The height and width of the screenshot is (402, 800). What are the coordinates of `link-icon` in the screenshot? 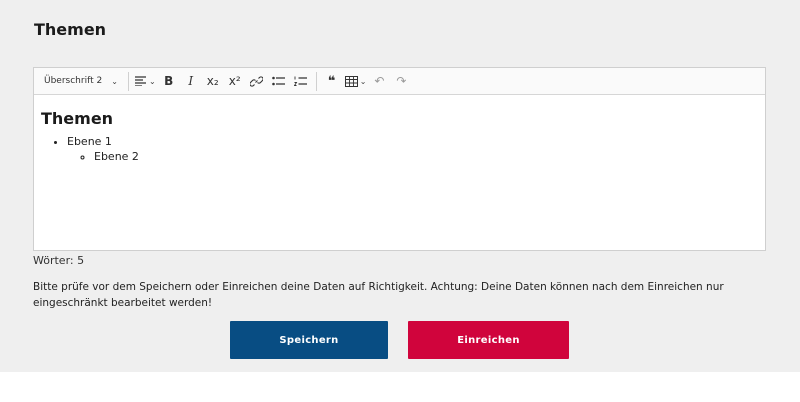 It's located at (257, 81).